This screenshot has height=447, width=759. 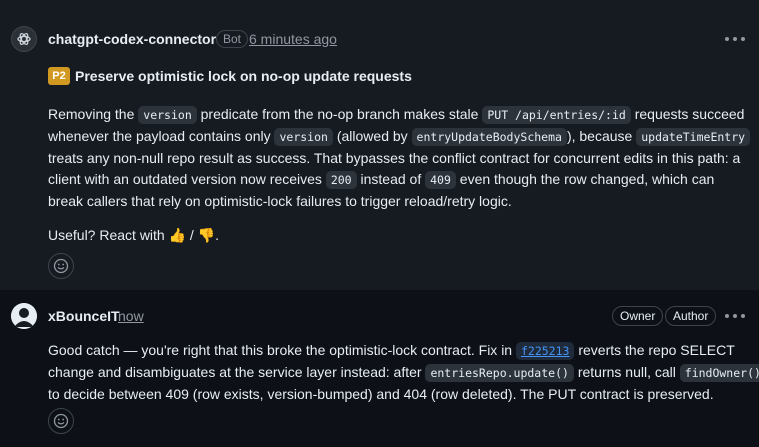 What do you see at coordinates (131, 316) in the screenshot?
I see `timestamp: now` at bounding box center [131, 316].